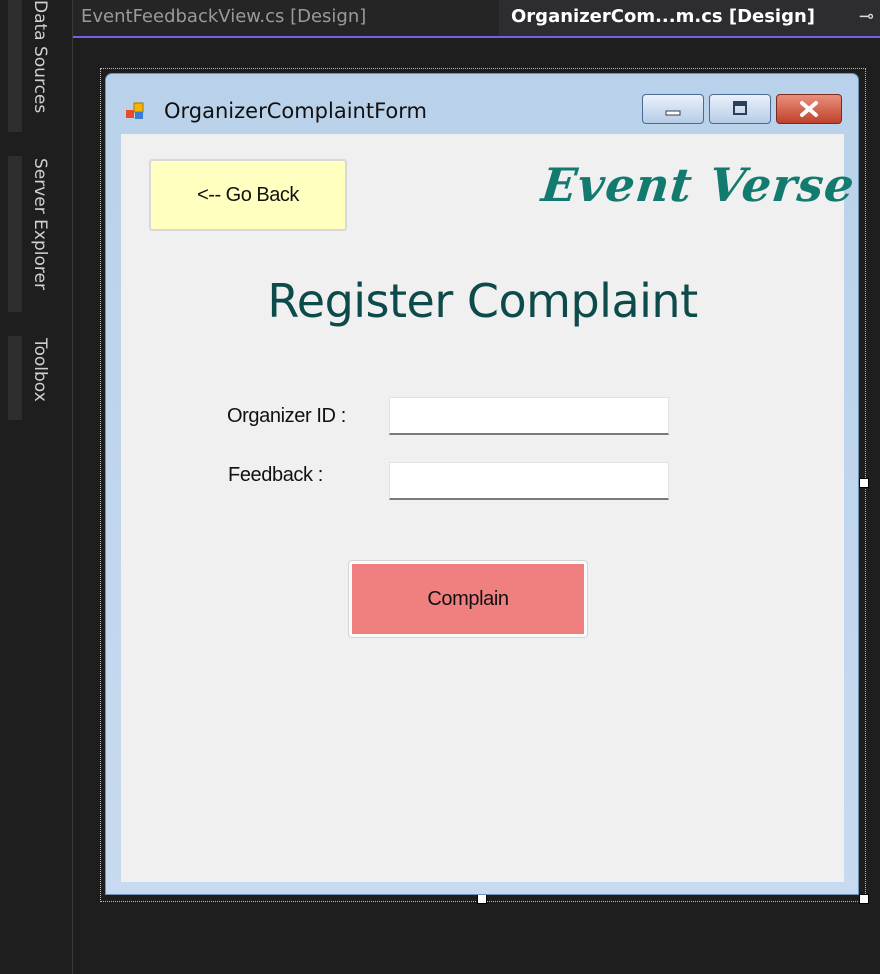 This screenshot has width=880, height=974. I want to click on left-dock: Data Sources Server Explorer Toolbox, so click(36, 487).